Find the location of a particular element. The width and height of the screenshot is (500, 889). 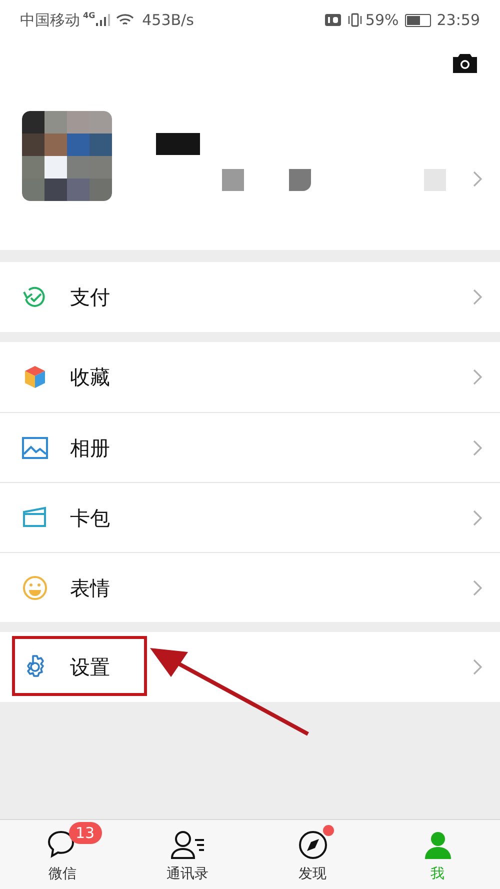

signal-icon is located at coordinates (103, 20).